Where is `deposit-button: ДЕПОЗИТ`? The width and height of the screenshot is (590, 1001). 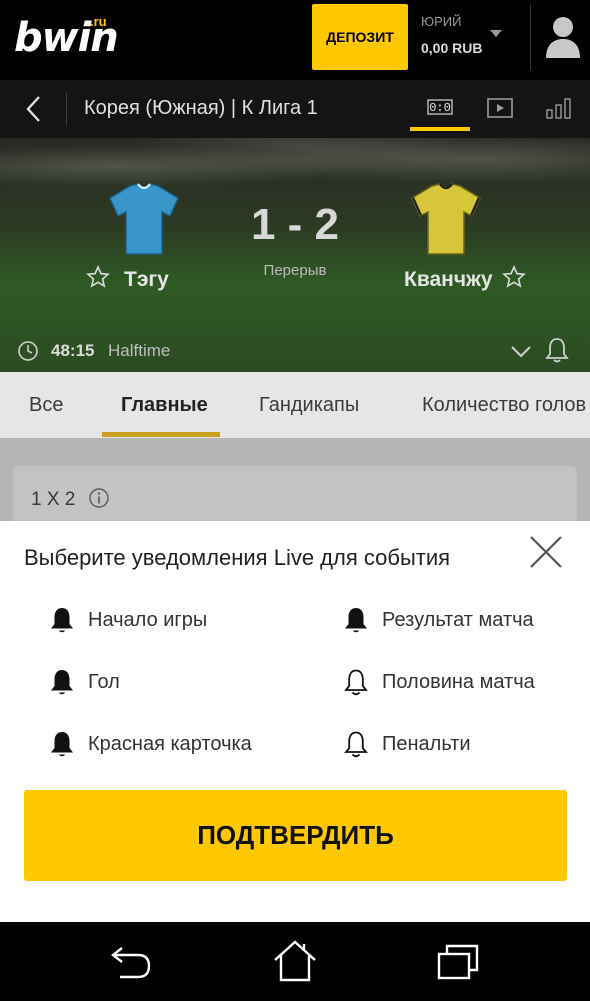 deposit-button: ДЕПОЗИТ is located at coordinates (360, 37).